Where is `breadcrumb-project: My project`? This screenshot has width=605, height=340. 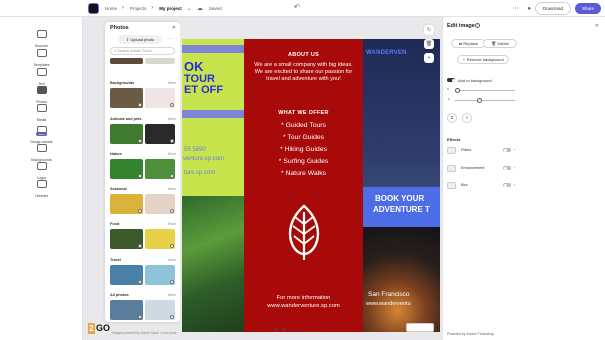 breadcrumb-project: My project is located at coordinates (170, 8).